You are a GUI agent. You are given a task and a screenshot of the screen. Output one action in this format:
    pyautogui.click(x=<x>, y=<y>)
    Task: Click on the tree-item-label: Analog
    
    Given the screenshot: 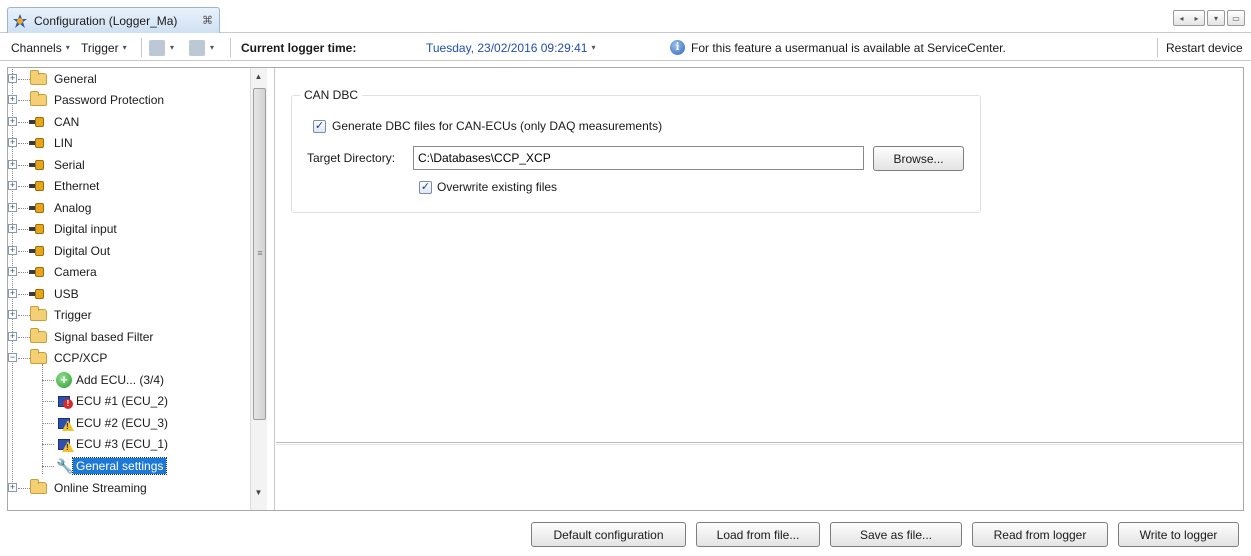 What is the action you would take?
    pyautogui.click(x=73, y=208)
    